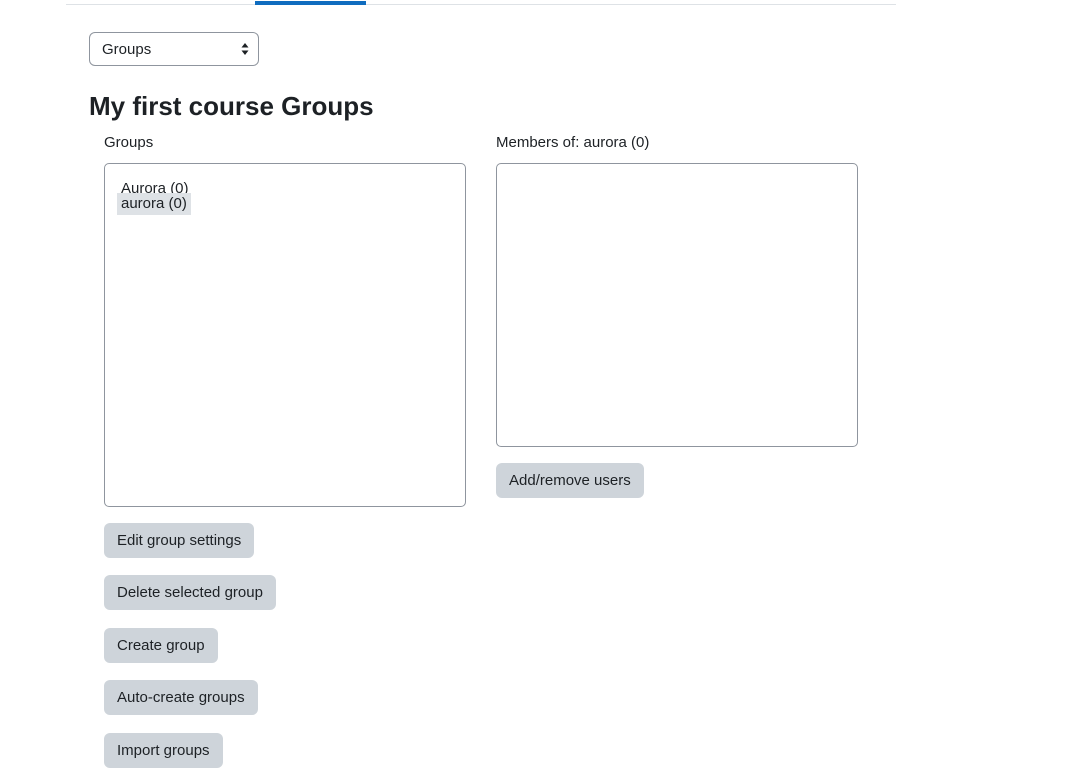 This screenshot has width=1081, height=779. I want to click on members-listbox, so click(677, 305).